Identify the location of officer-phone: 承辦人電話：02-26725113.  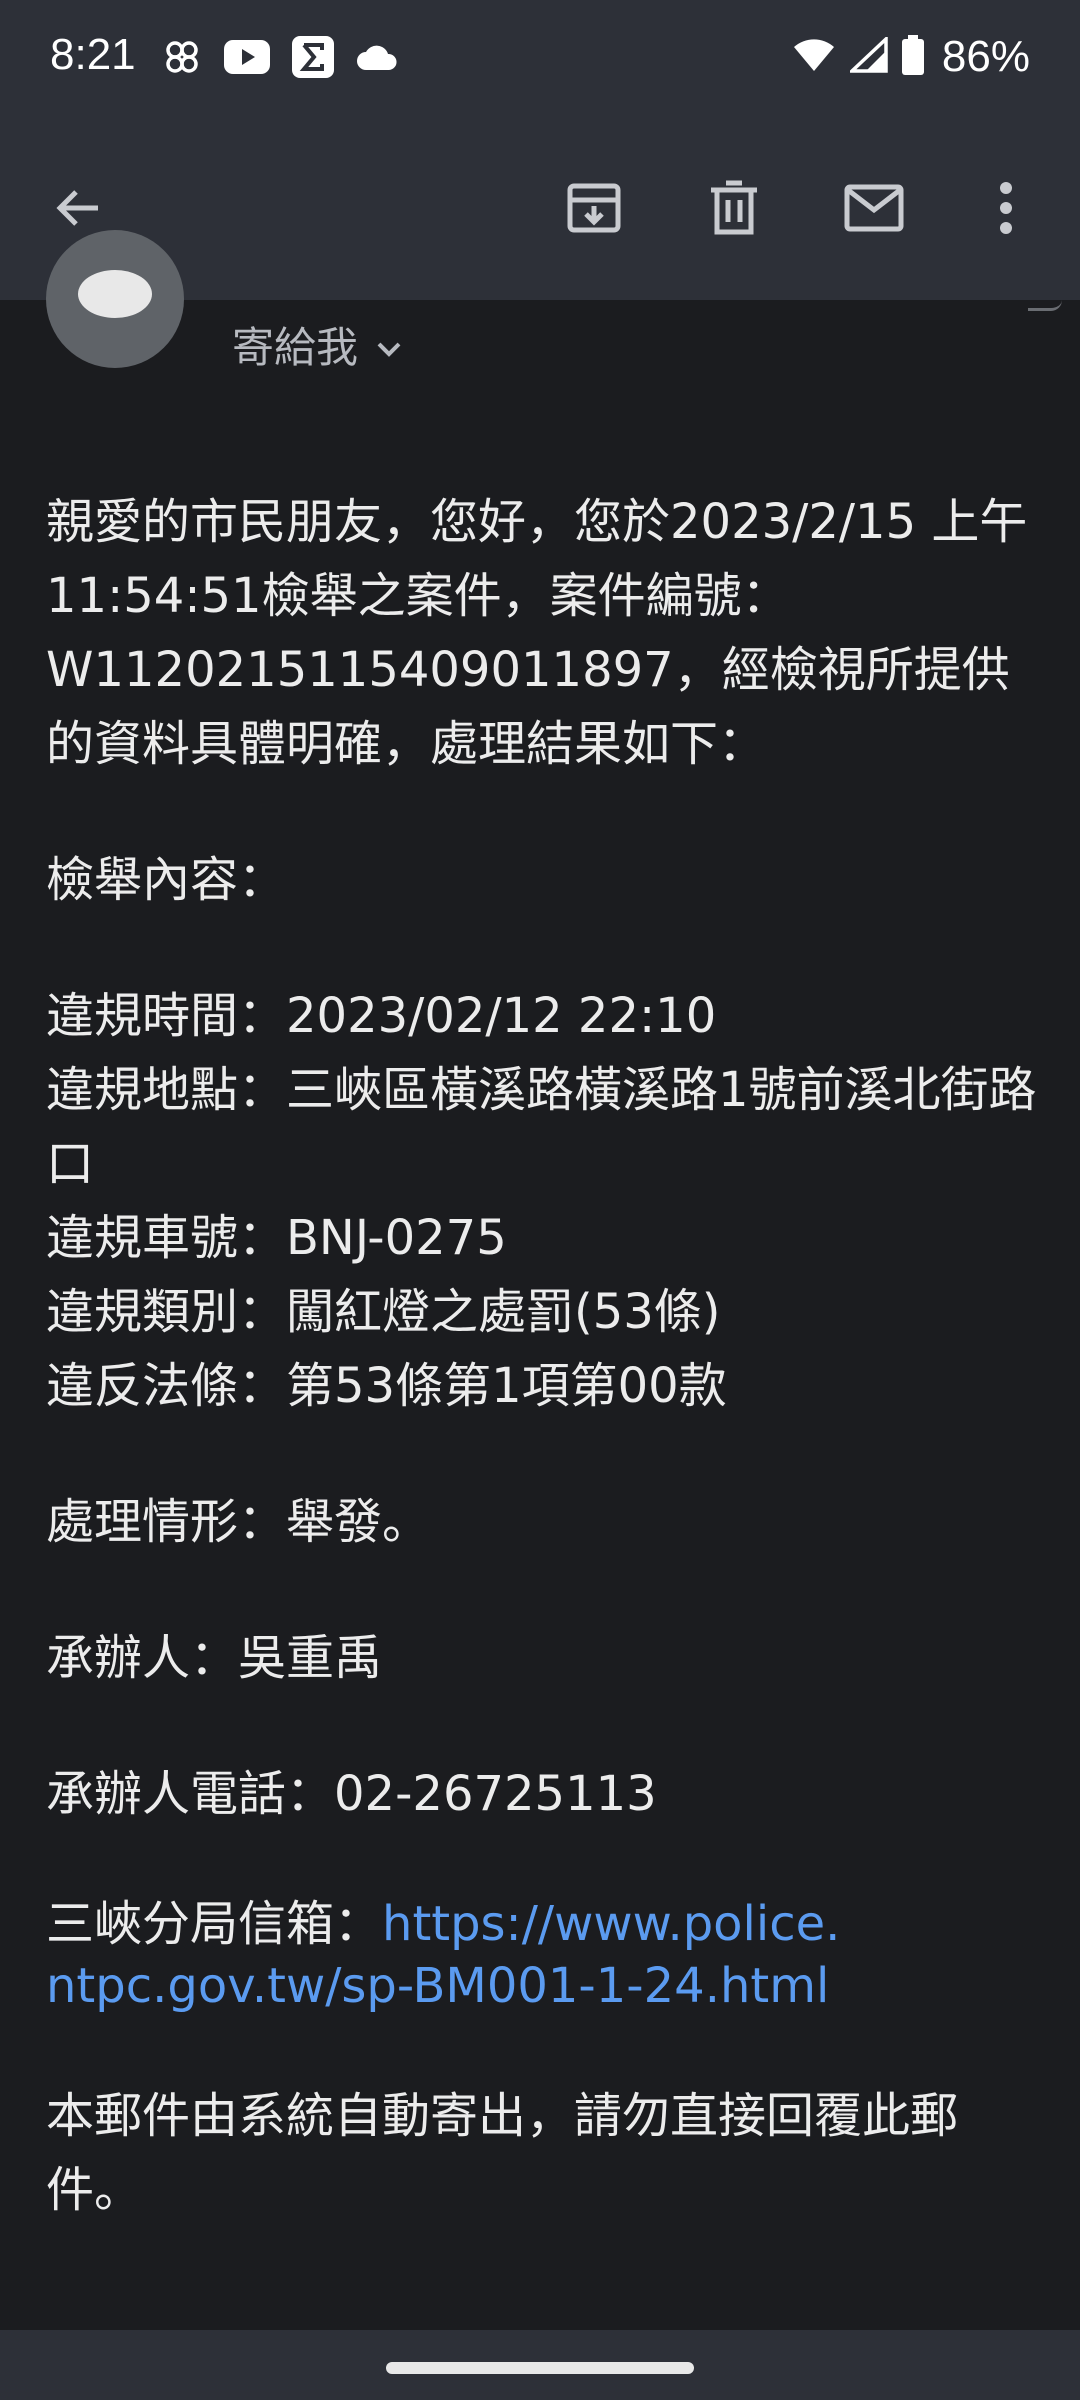
(351, 1794).